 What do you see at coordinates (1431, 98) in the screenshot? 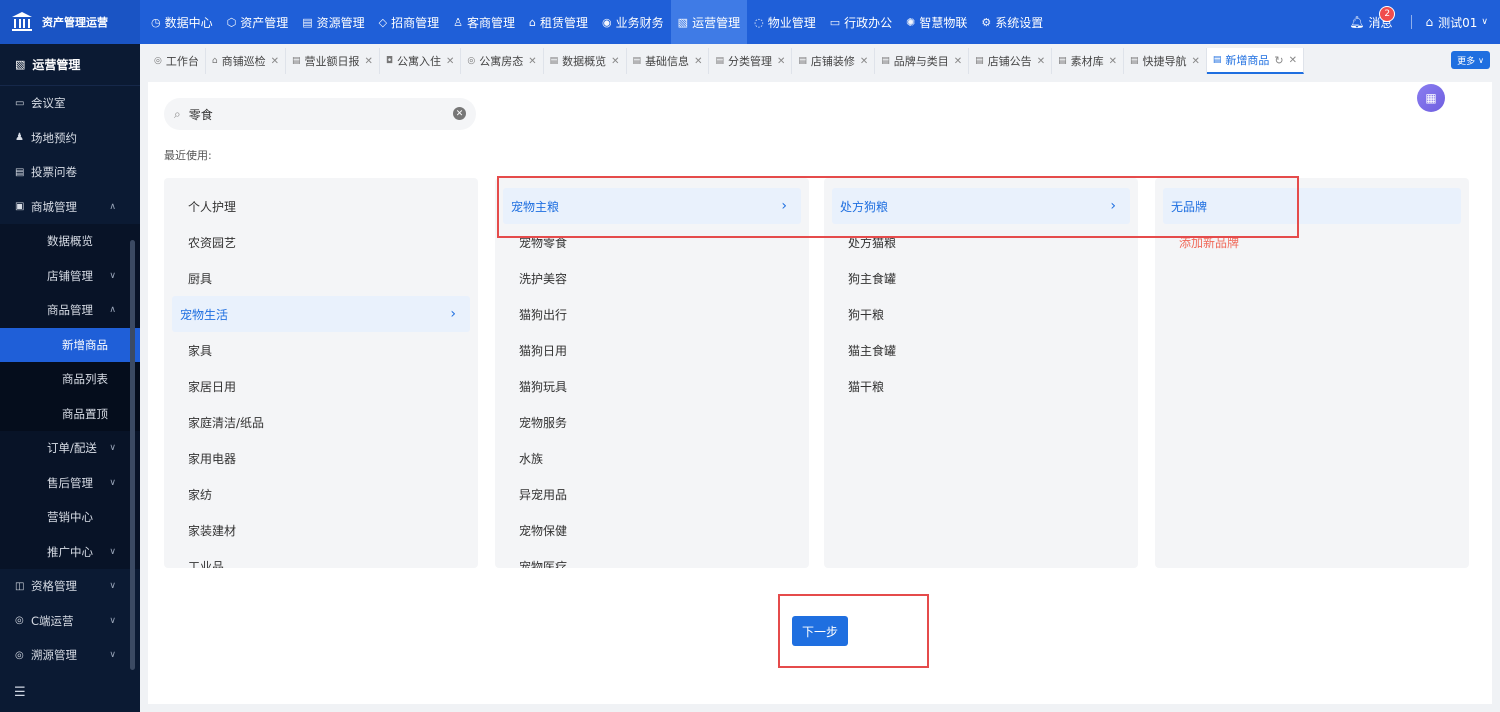
I see `shop-float-icon: ▦` at bounding box center [1431, 98].